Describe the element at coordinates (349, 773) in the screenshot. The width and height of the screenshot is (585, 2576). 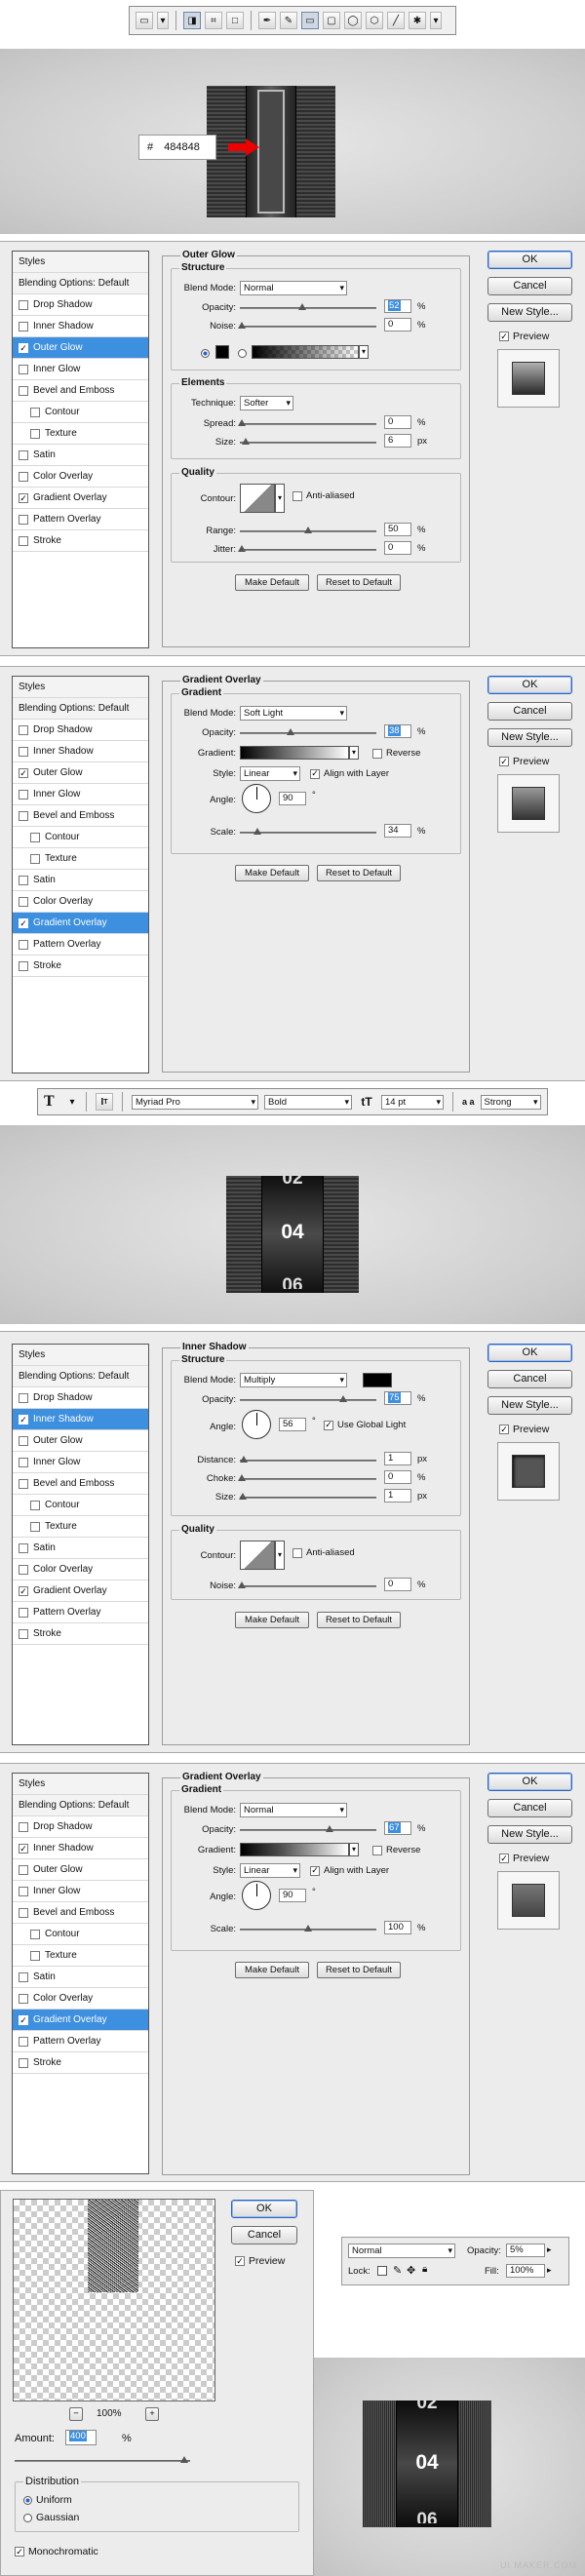
I see `align-layer-checkbox: ✓ Align with Layer` at that location.